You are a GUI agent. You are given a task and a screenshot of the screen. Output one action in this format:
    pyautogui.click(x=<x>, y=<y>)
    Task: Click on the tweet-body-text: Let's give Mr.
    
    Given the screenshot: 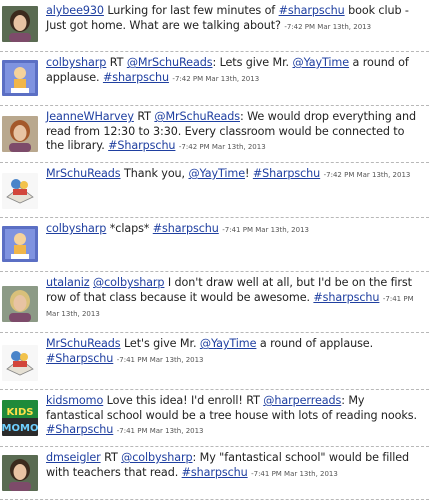 What is the action you would take?
    pyautogui.click(x=160, y=343)
    